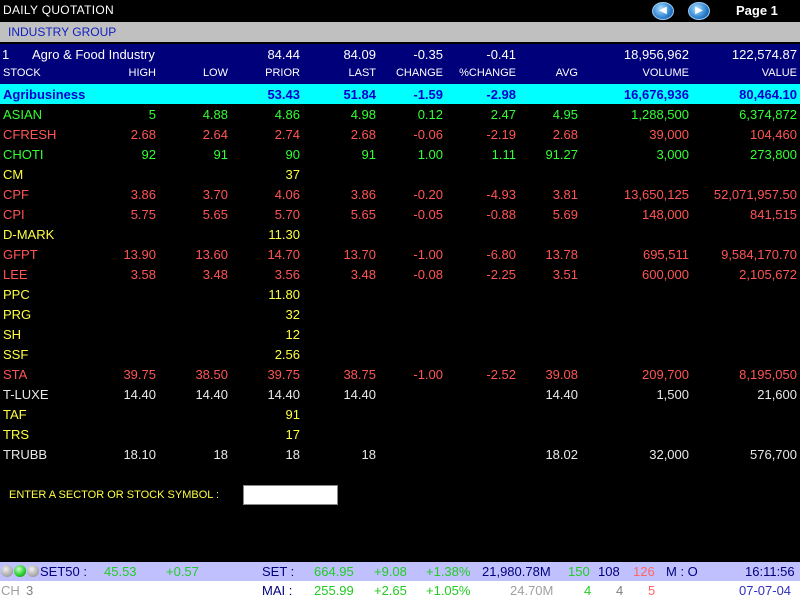 The height and width of the screenshot is (600, 800). I want to click on cell-value: 273,800, so click(773, 154).